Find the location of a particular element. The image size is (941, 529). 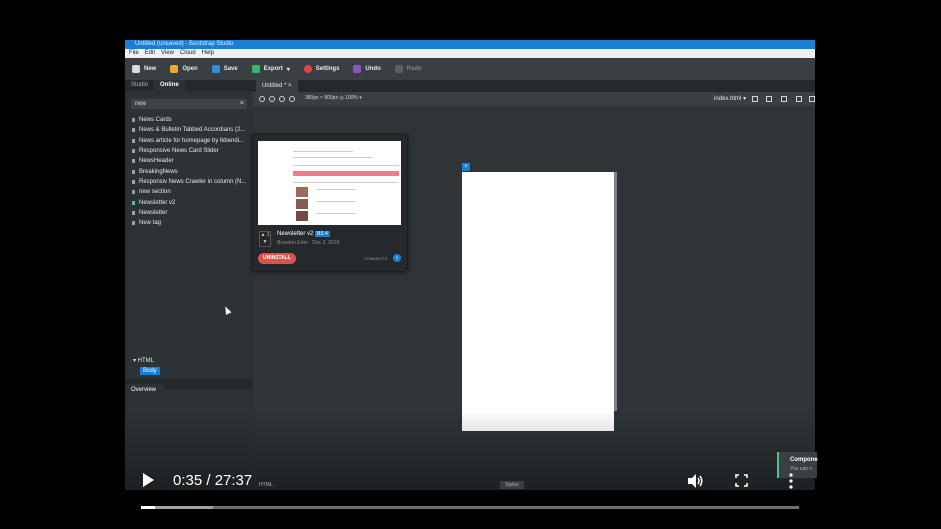

title-bar: Untitled (unsaved) - Bootstrap Studio is located at coordinates (470, 44).